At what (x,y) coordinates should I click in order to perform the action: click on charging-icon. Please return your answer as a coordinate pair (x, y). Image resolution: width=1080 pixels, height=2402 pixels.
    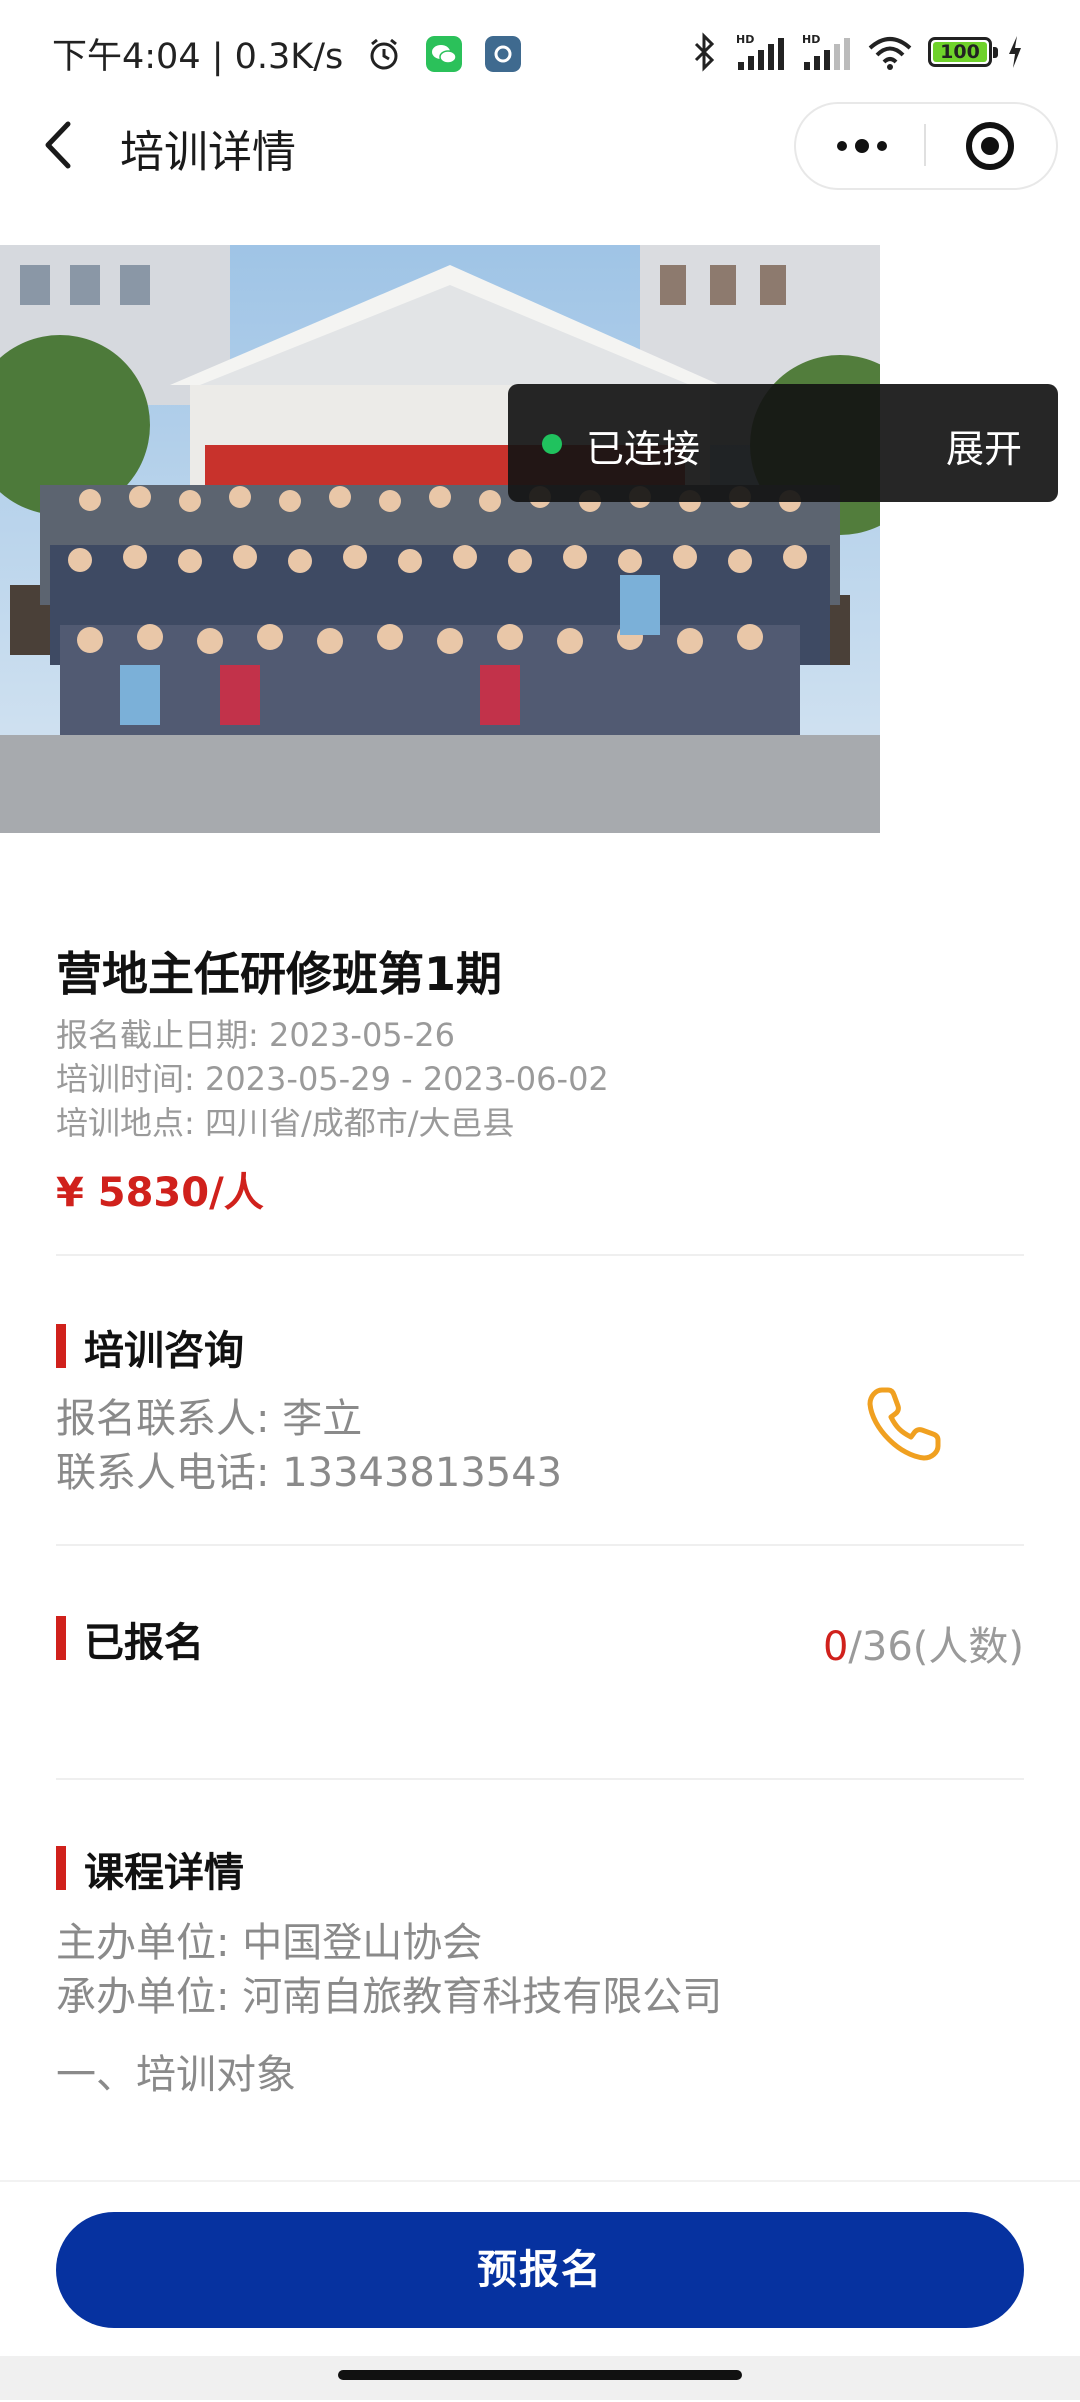
    Looking at the image, I should click on (1015, 52).